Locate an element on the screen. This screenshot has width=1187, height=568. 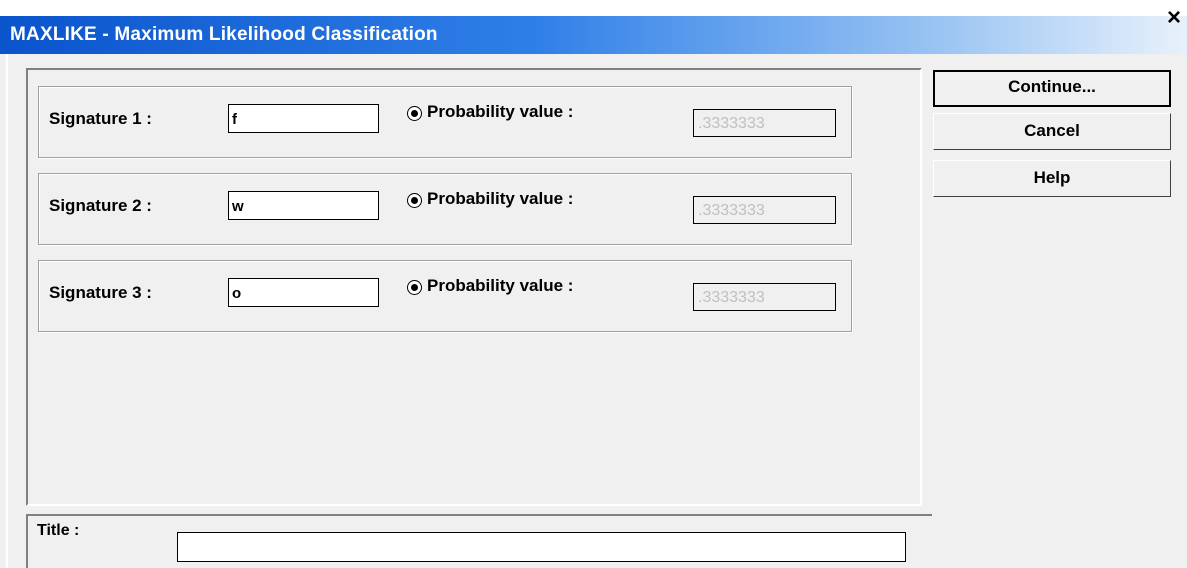
close-icon: × is located at coordinates (1174, 18).